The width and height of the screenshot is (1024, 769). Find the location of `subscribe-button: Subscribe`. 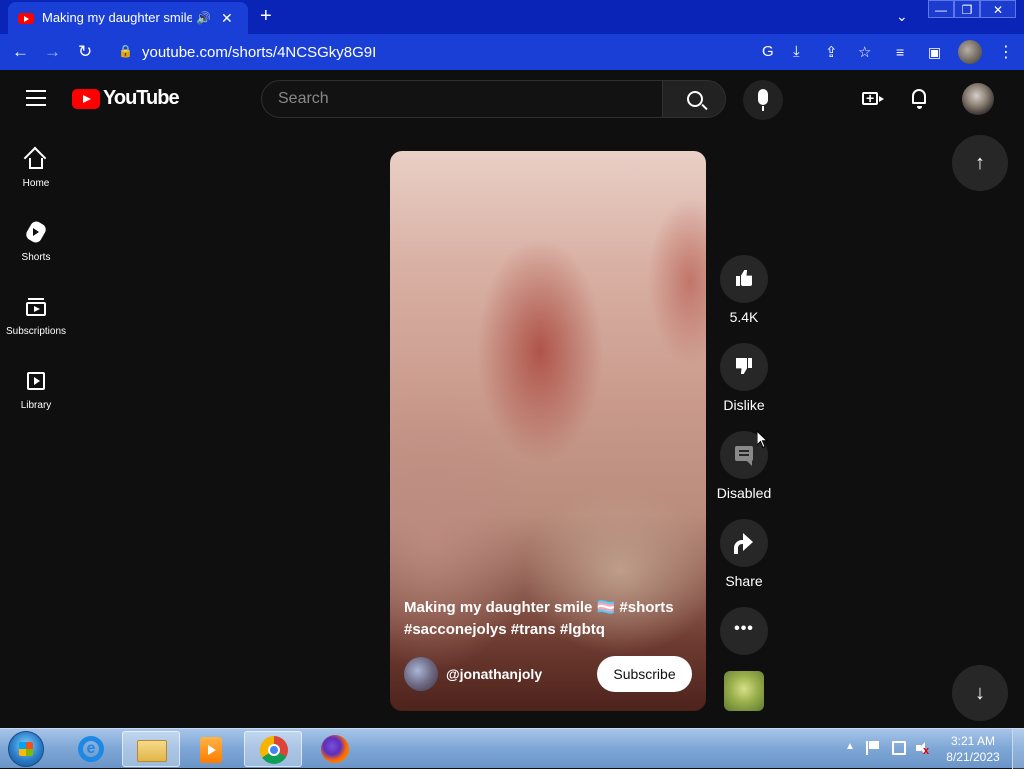

subscribe-button: Subscribe is located at coordinates (644, 674).